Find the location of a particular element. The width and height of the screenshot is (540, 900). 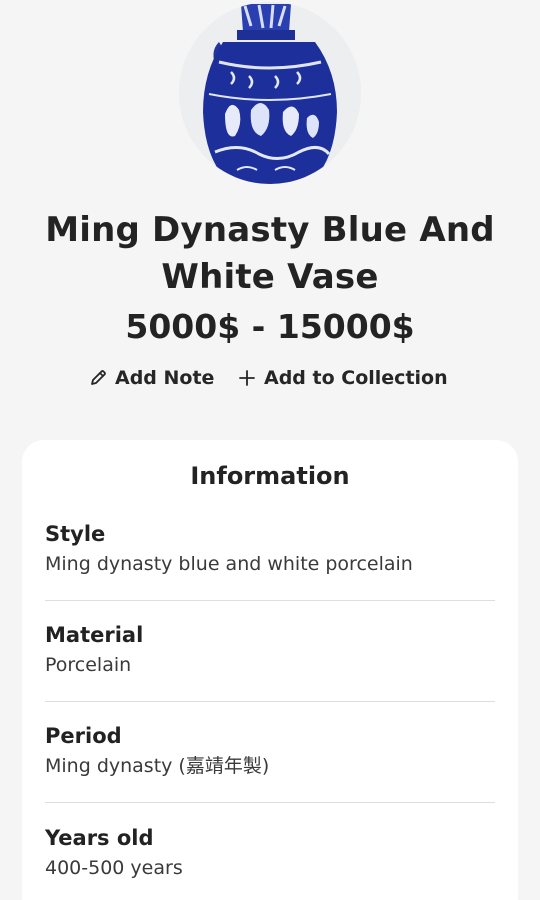

info-value: Ming dynasty blue and white porcelain is located at coordinates (229, 564).